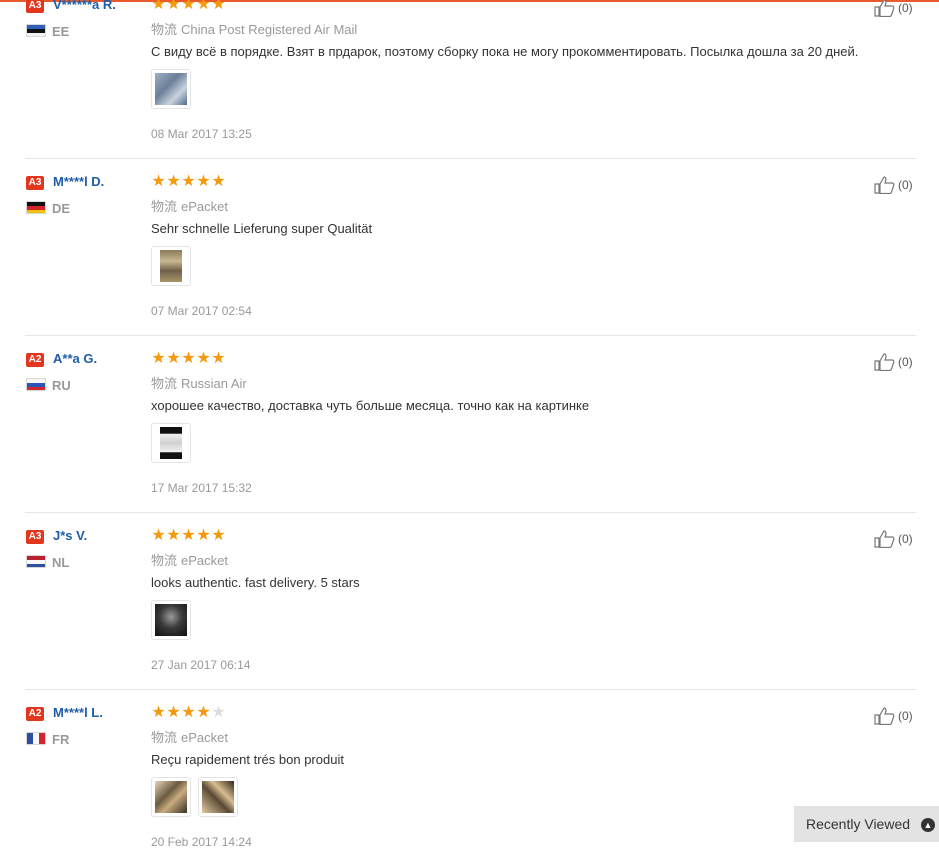  Describe the element at coordinates (858, 824) in the screenshot. I see `recently-viewed-label: Recently Viewed` at that location.